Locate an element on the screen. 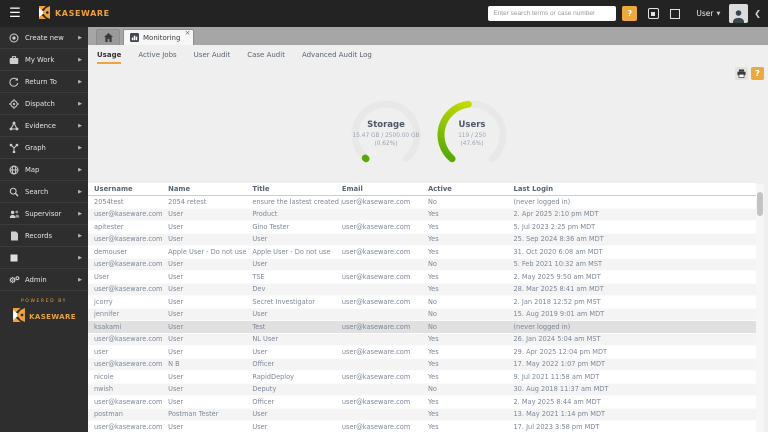 This screenshot has width=768, height=432. sidebar-item-admin: Admin ▶ is located at coordinates (44, 280).